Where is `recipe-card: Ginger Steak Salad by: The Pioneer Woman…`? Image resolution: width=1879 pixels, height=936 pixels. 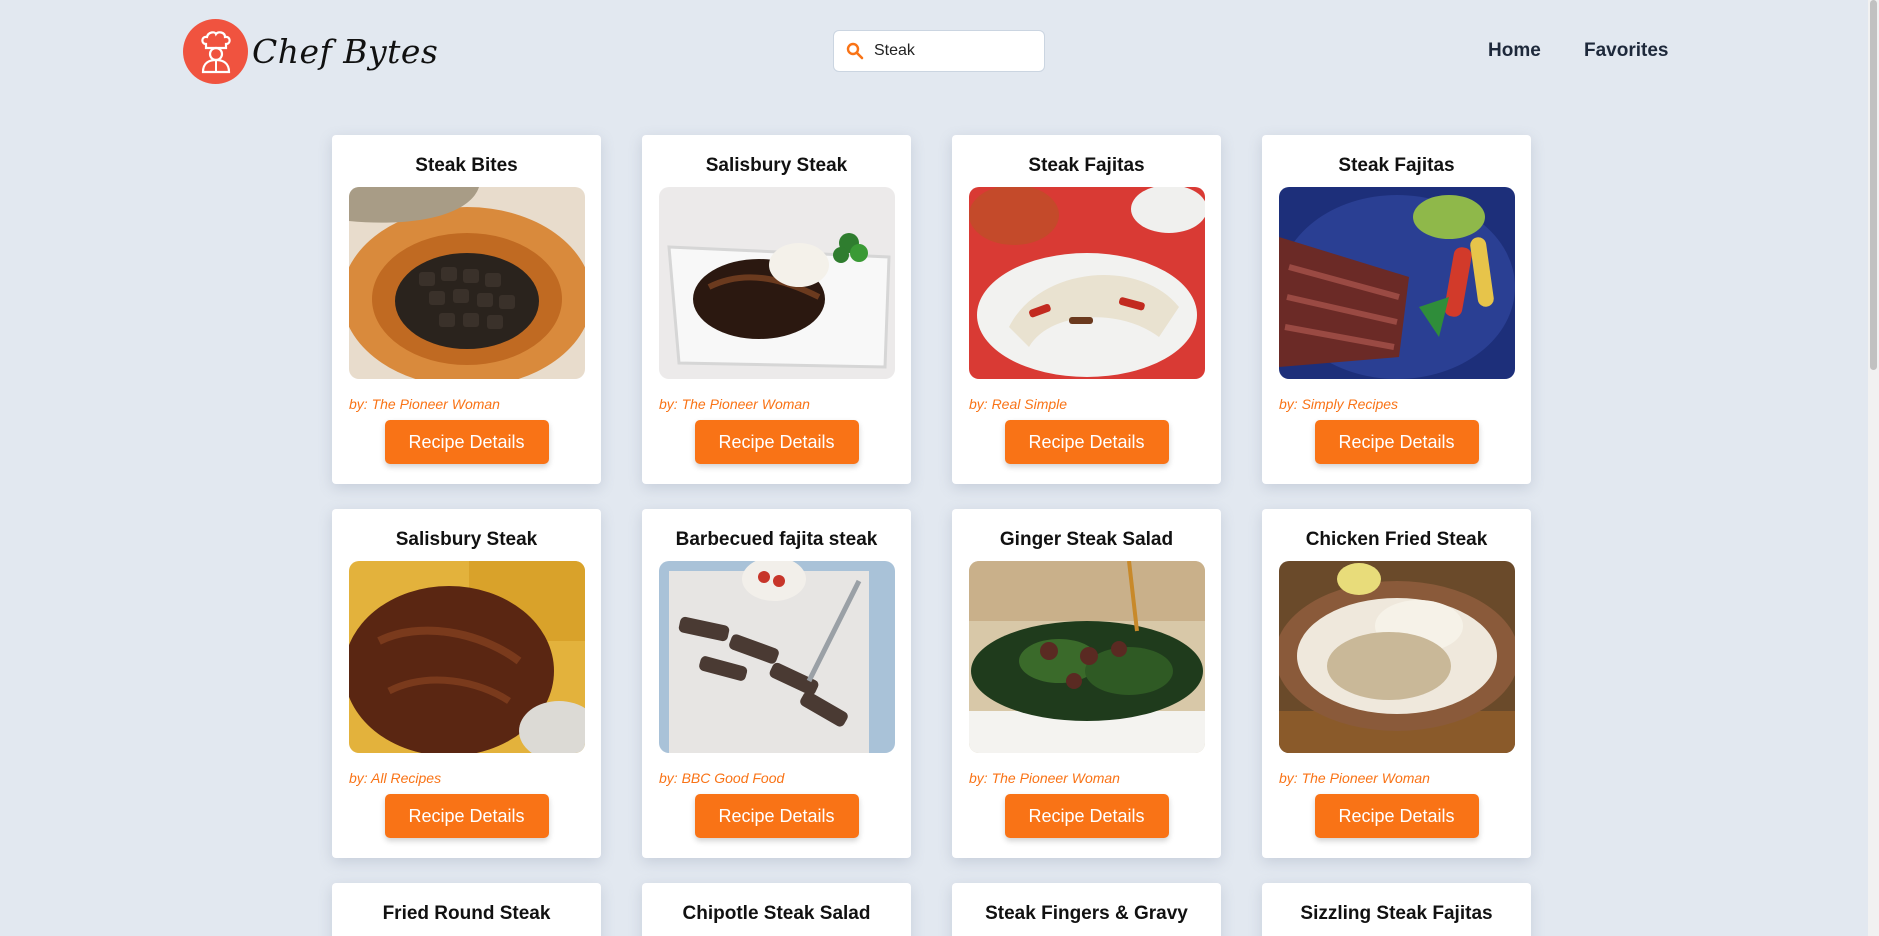 recipe-card: Ginger Steak Salad by: The Pioneer Woman… is located at coordinates (1086, 683).